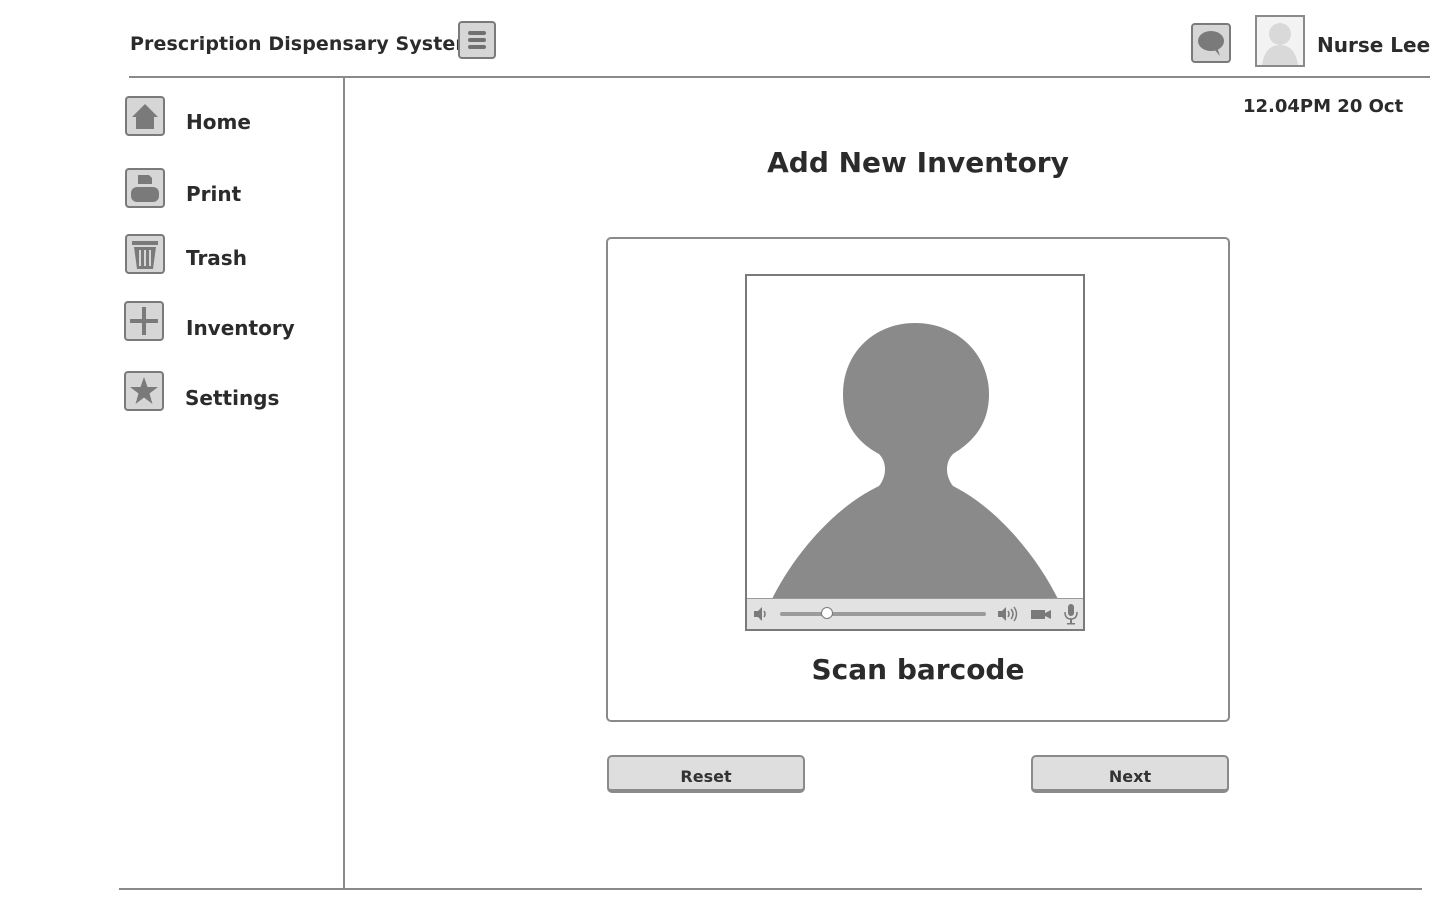 This screenshot has width=1450, height=910. I want to click on sidebar-item-label: Home, so click(218, 122).